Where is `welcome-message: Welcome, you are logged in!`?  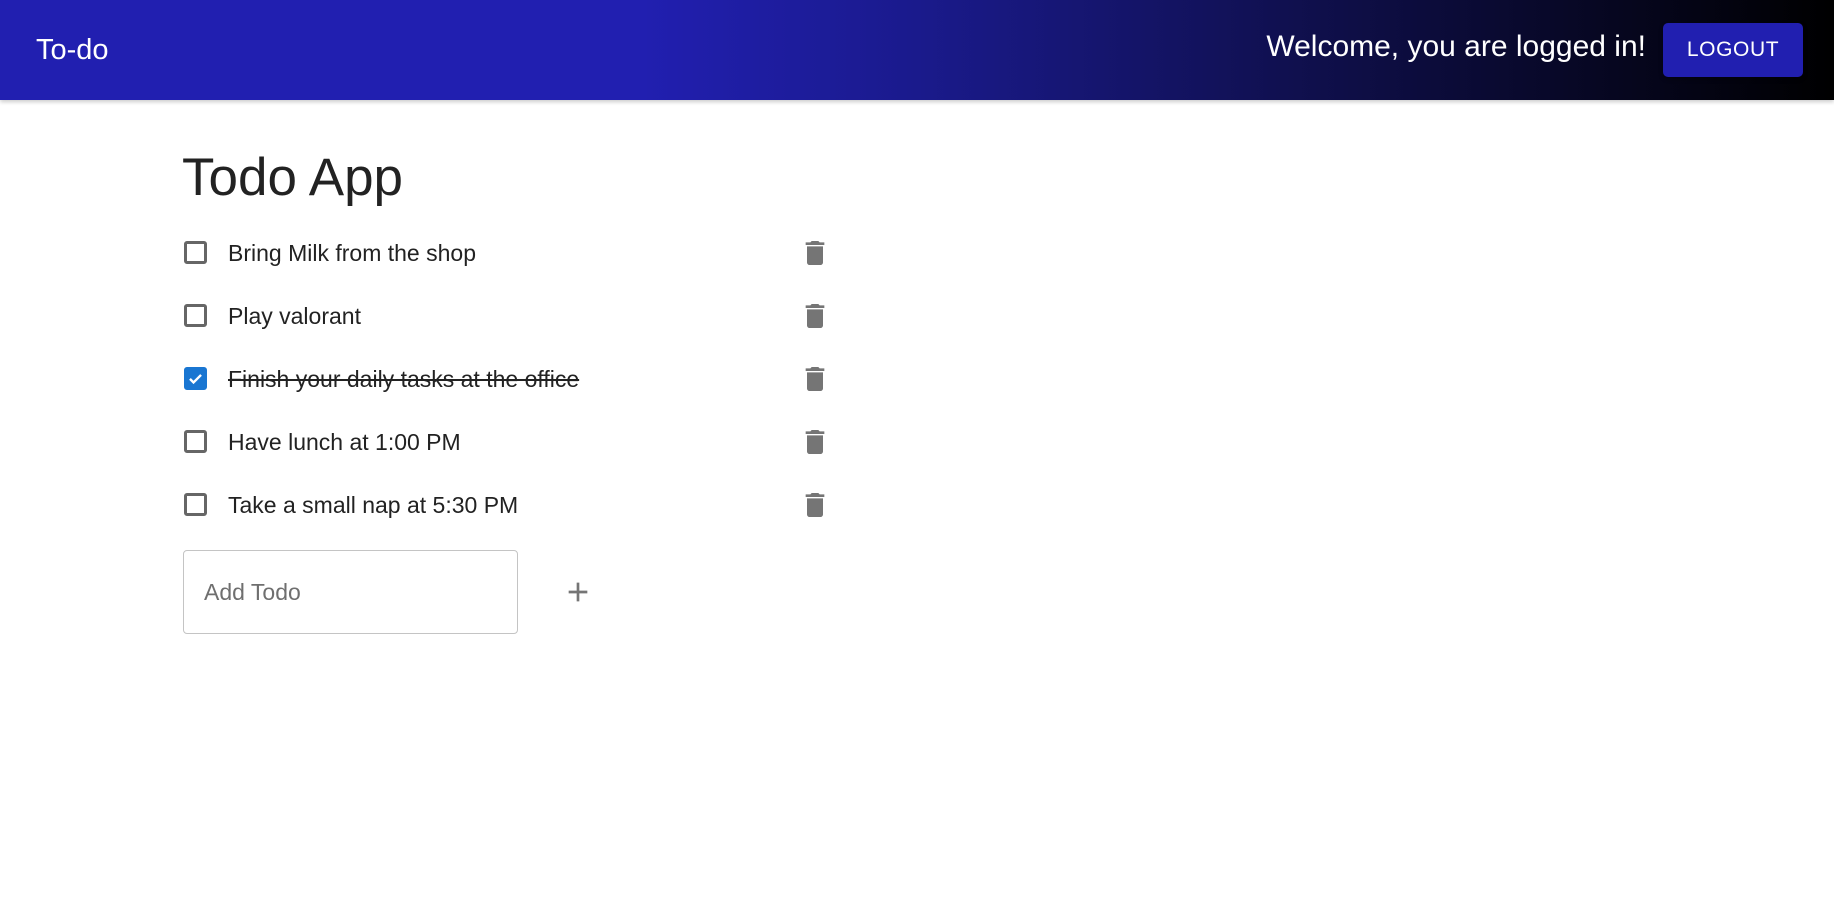 welcome-message: Welcome, you are logged in! is located at coordinates (1456, 46).